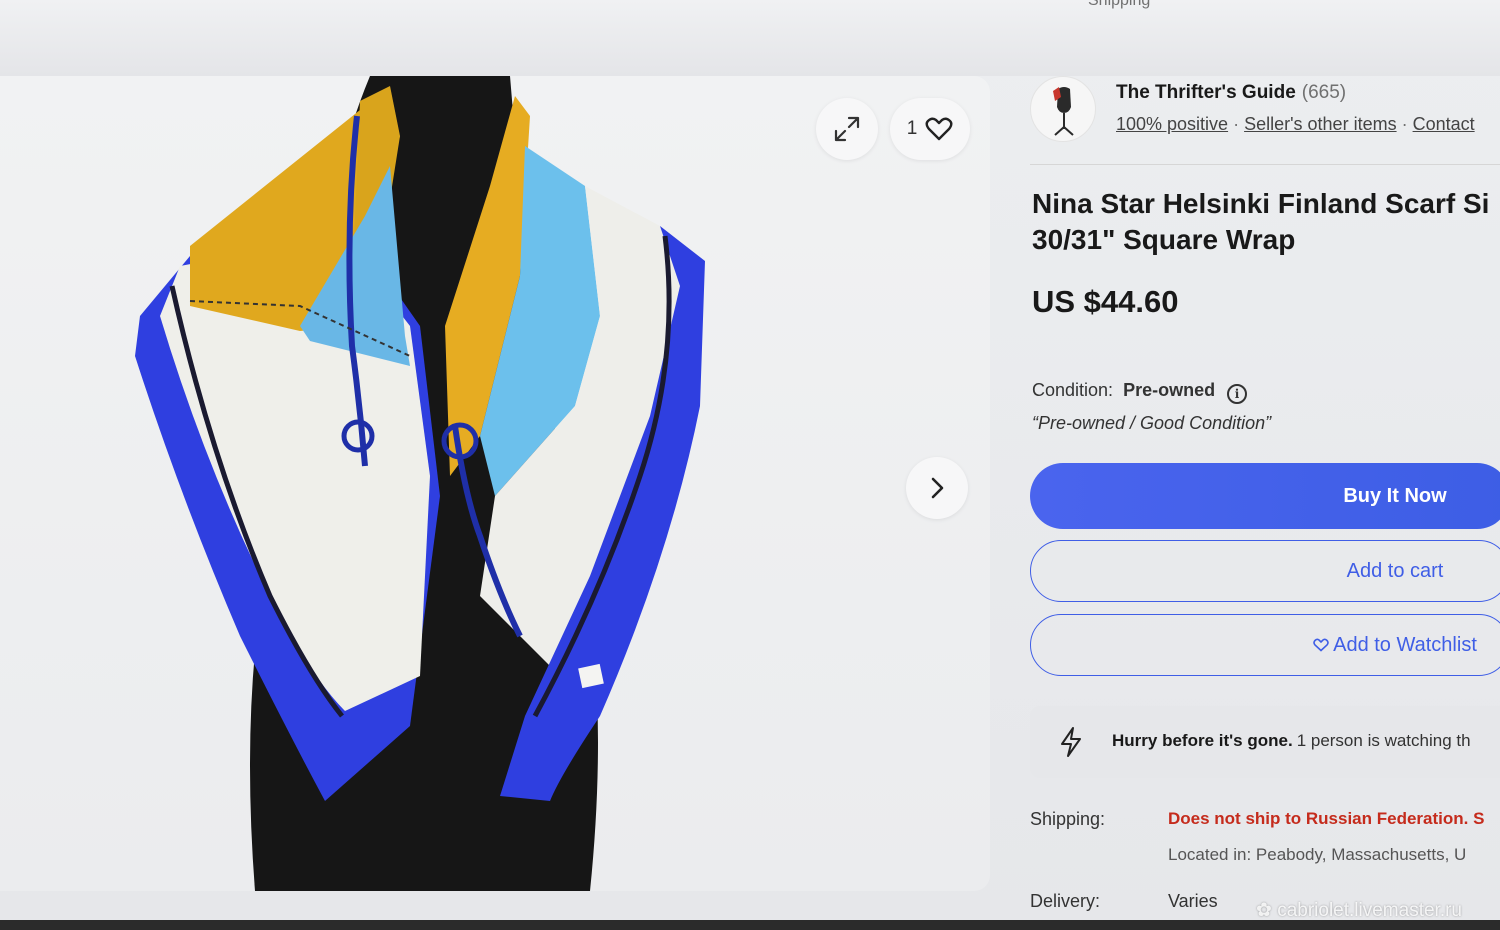  Describe the element at coordinates (1105, 301) in the screenshot. I see `item-price: US $44.60` at that location.